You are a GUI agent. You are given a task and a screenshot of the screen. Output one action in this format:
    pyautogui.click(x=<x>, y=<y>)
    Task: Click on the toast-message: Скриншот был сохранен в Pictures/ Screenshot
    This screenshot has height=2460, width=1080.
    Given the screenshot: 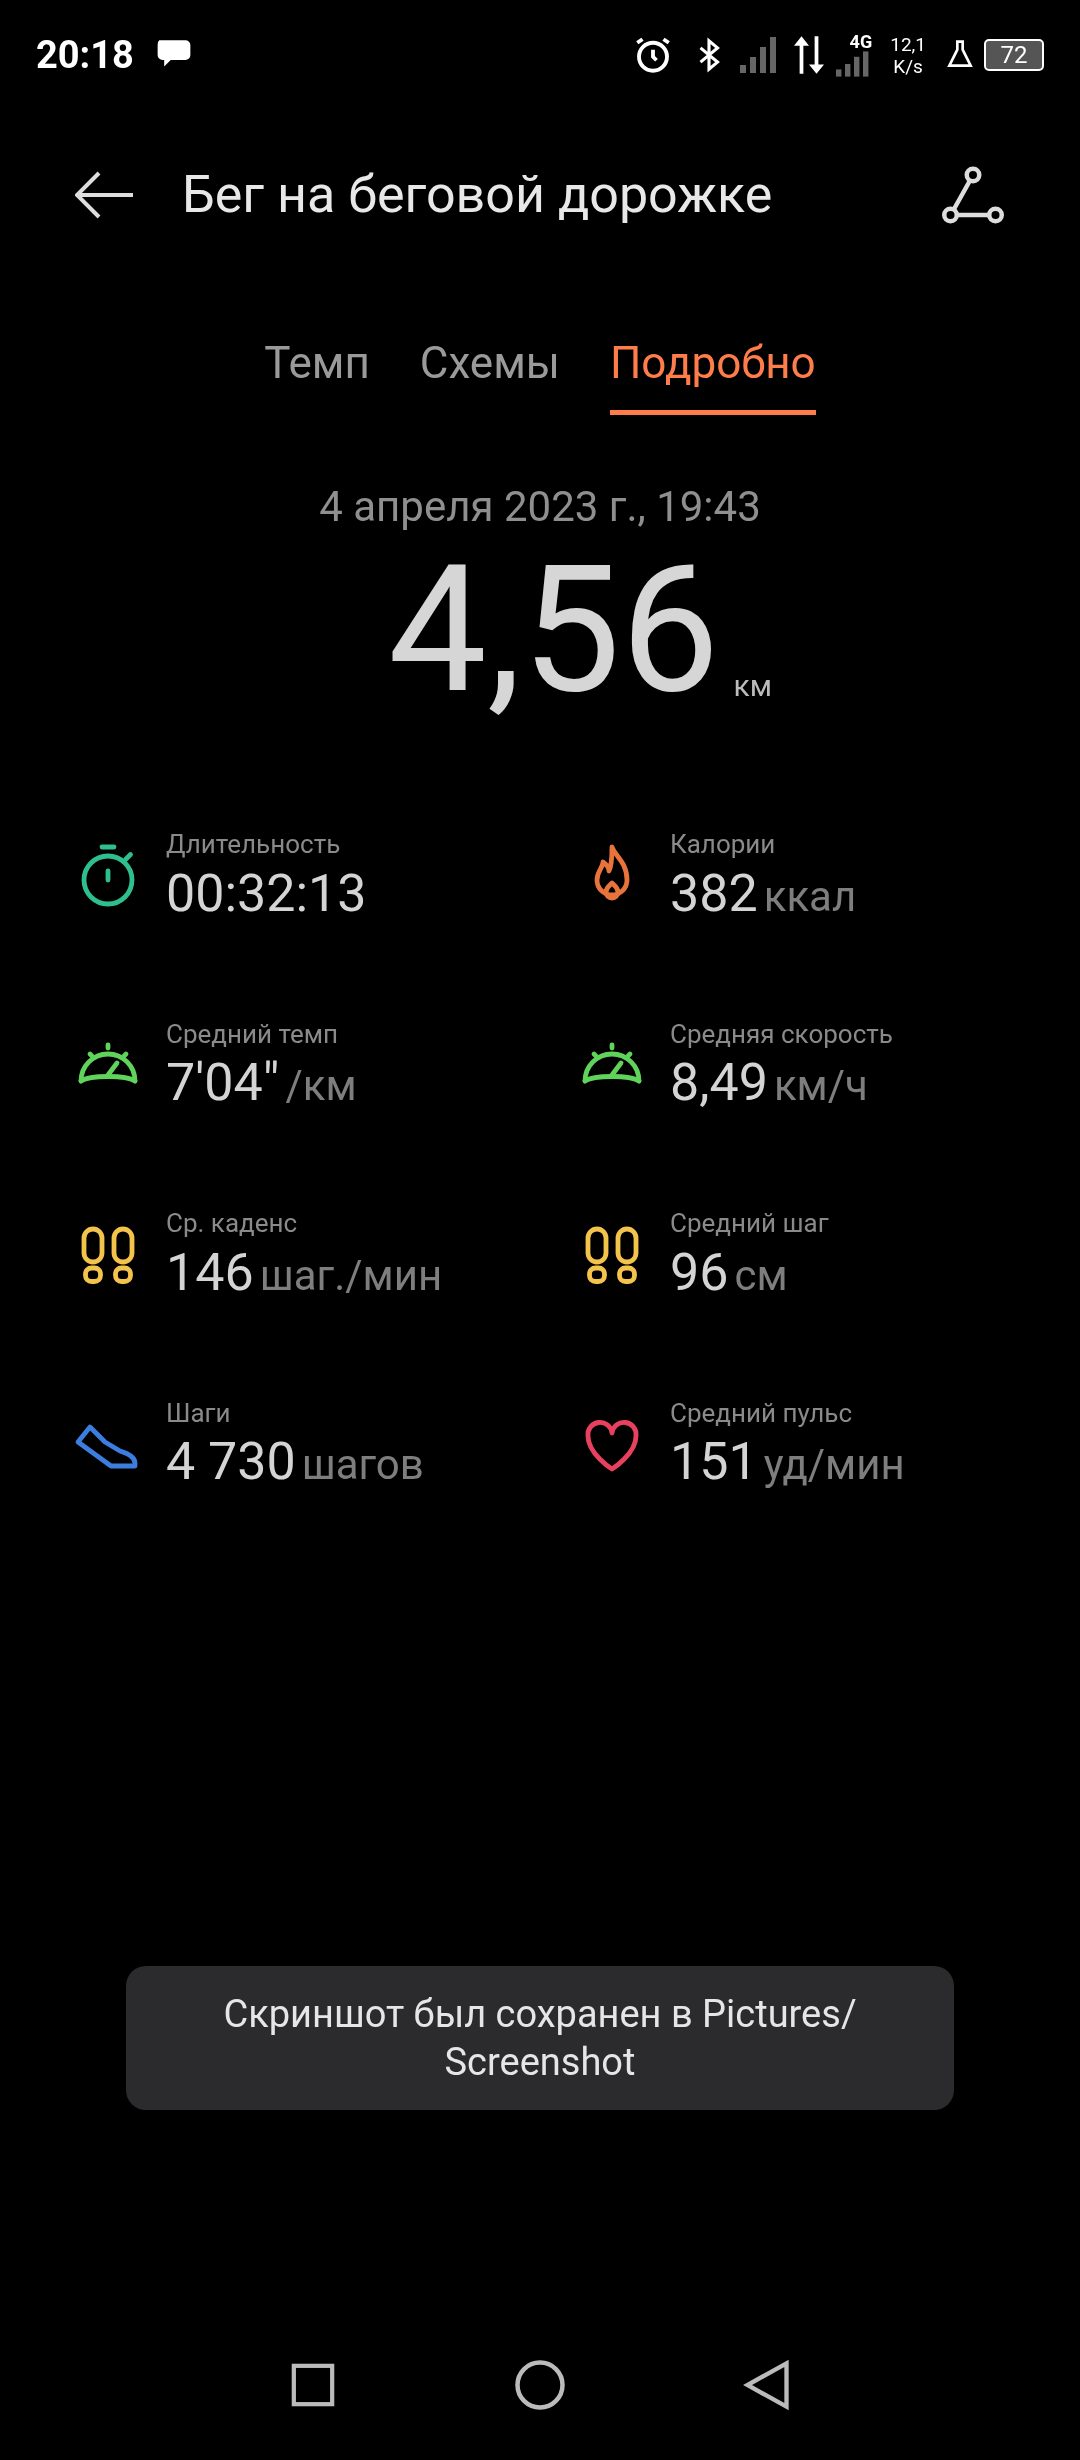 What is the action you would take?
    pyautogui.click(x=540, y=2038)
    